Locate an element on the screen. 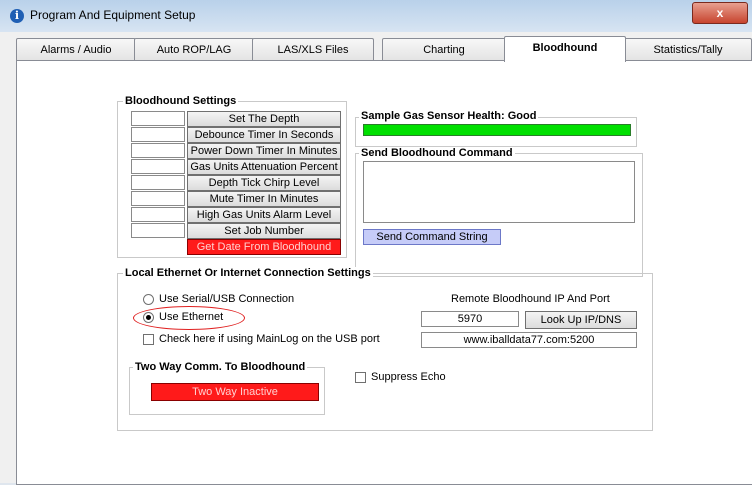 The width and height of the screenshot is (752, 485). depth-tick-chirp-button: Depth Tick Chirp Level is located at coordinates (264, 183).